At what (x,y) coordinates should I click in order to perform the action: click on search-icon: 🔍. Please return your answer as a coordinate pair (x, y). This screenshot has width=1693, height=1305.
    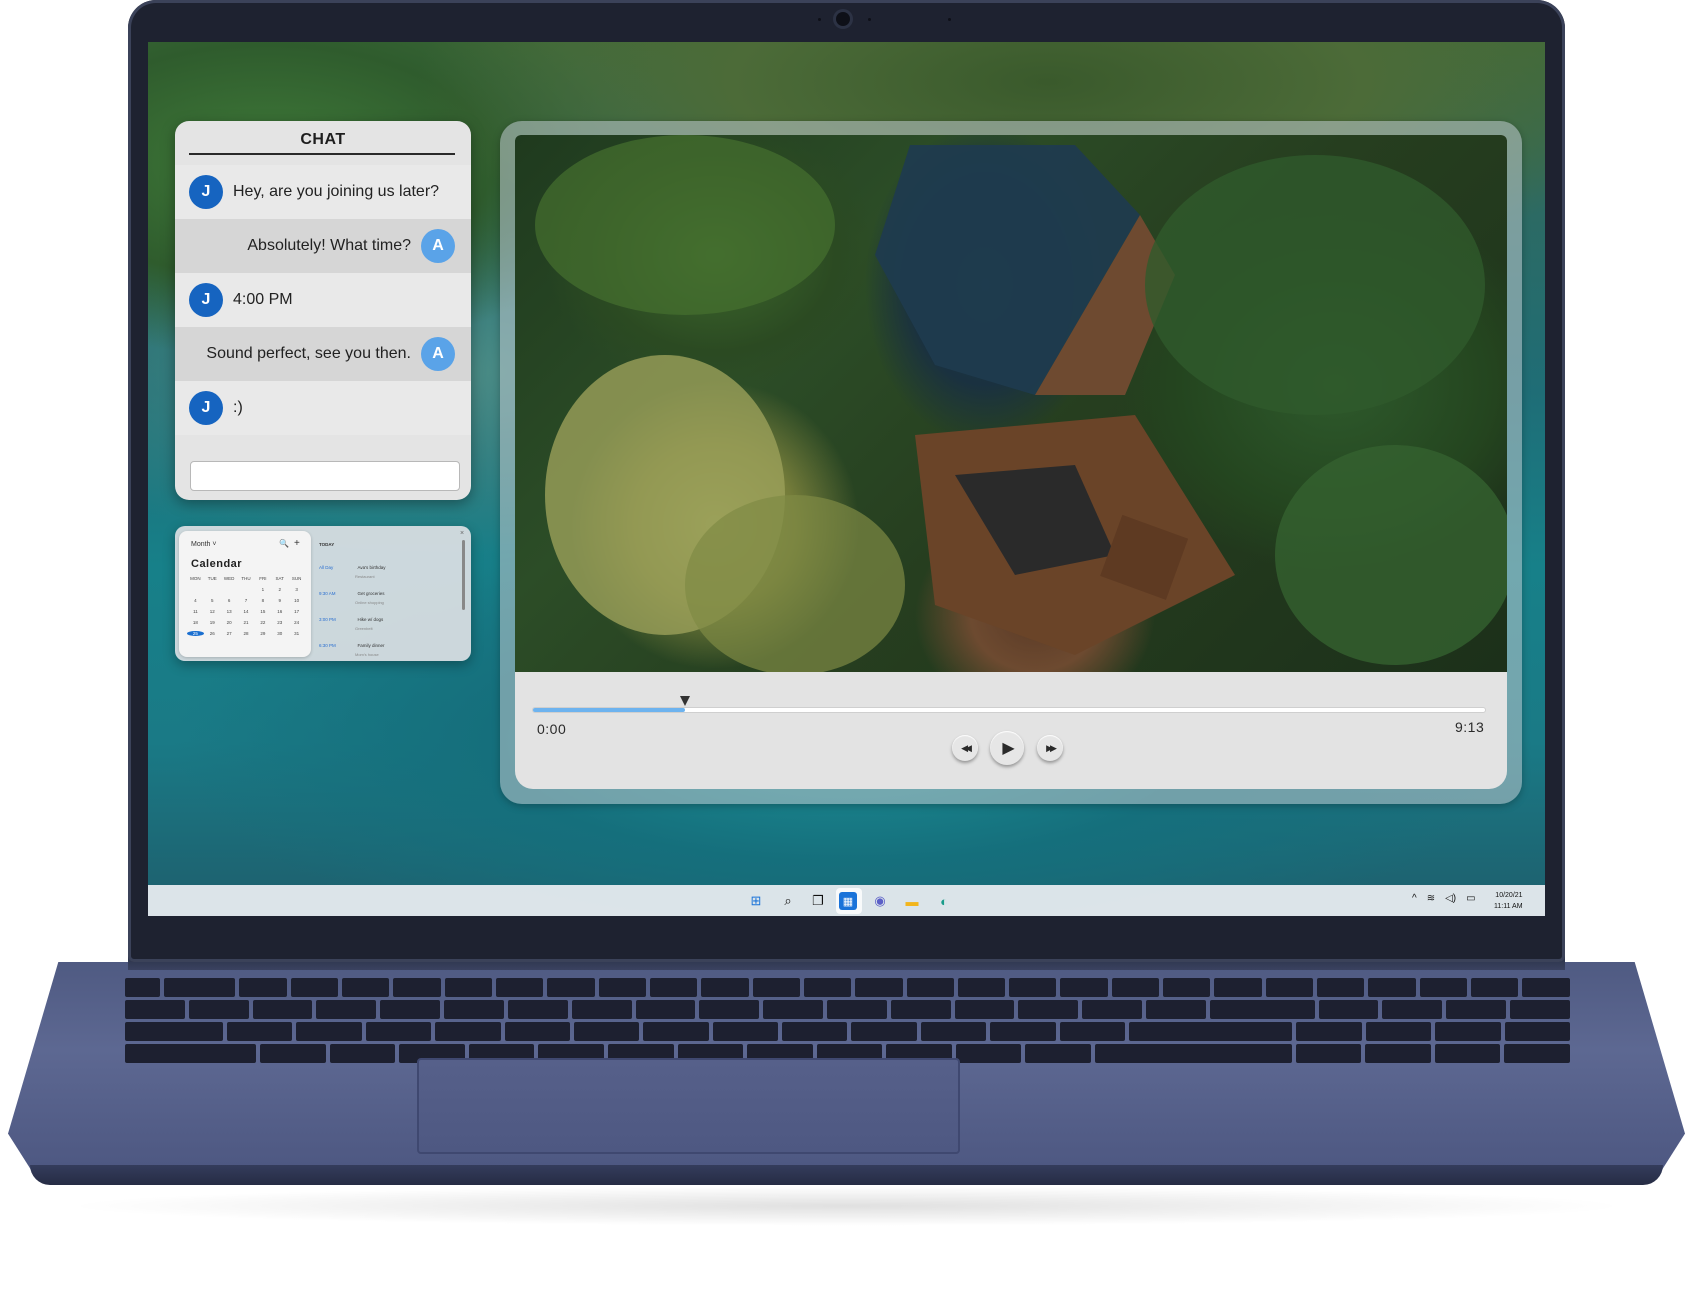
    Looking at the image, I should click on (284, 543).